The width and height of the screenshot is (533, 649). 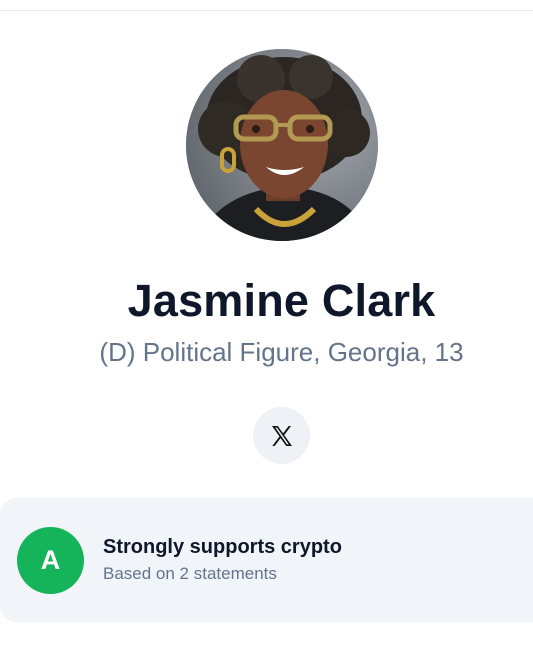 I want to click on profile-subtitle: (D) Political Figure, Georgia, 13, so click(x=281, y=352).